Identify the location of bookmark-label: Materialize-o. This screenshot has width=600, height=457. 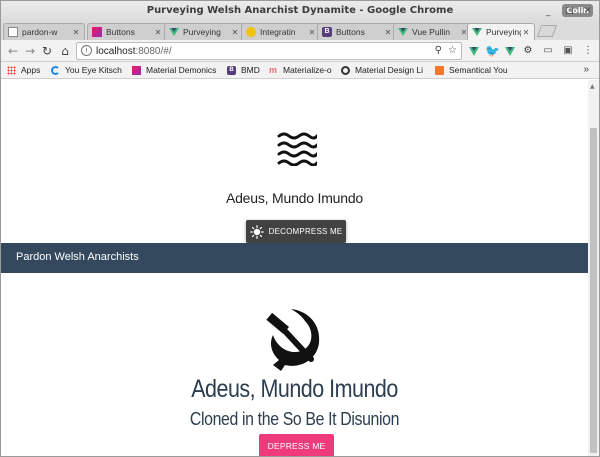
(307, 70).